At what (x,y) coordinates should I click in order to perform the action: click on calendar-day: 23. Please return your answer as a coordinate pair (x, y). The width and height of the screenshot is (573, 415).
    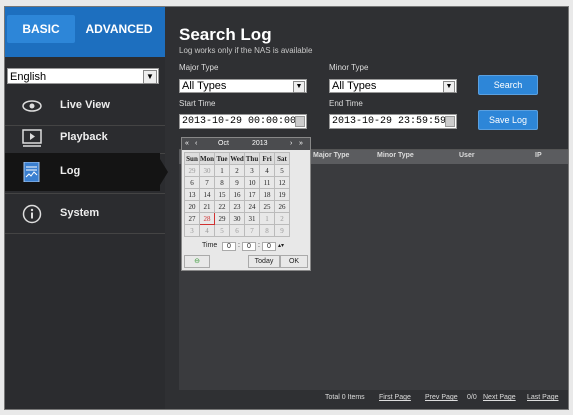
    Looking at the image, I should click on (237, 206).